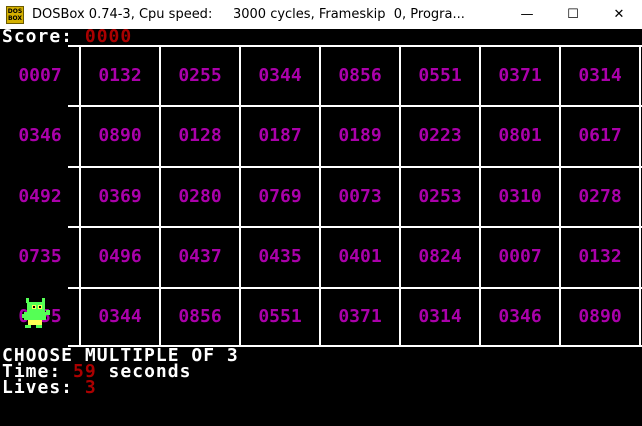 This screenshot has width=642, height=426. Describe the element at coordinates (40, 256) in the screenshot. I see `grid-cell: 0735` at that location.